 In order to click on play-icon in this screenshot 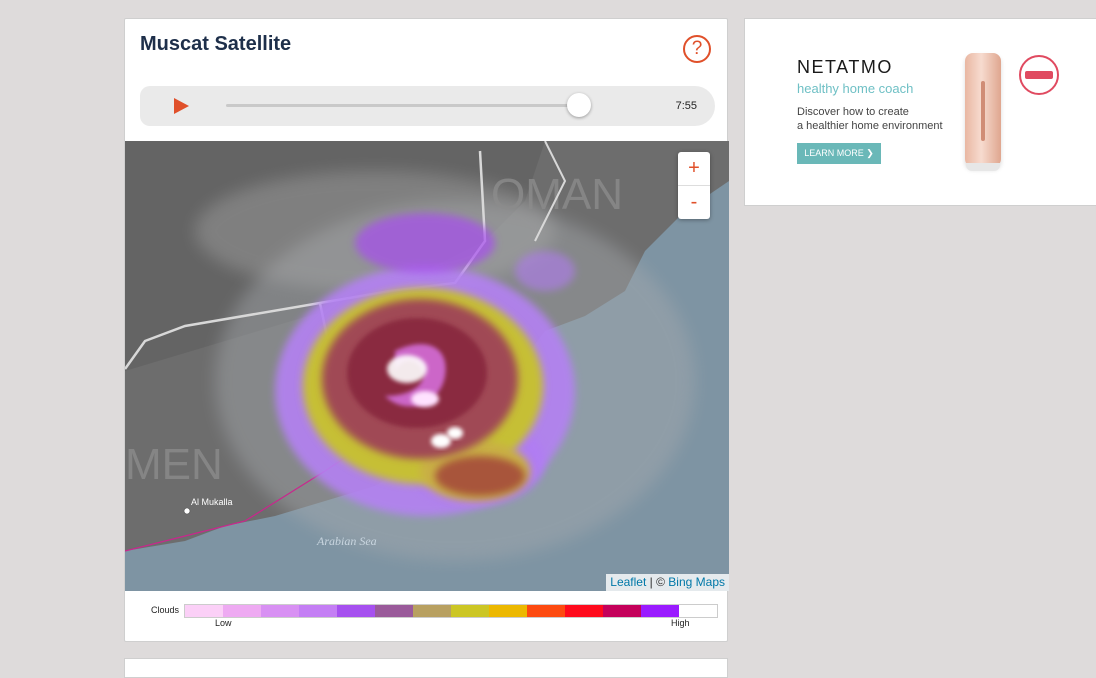, I will do `click(181, 106)`.